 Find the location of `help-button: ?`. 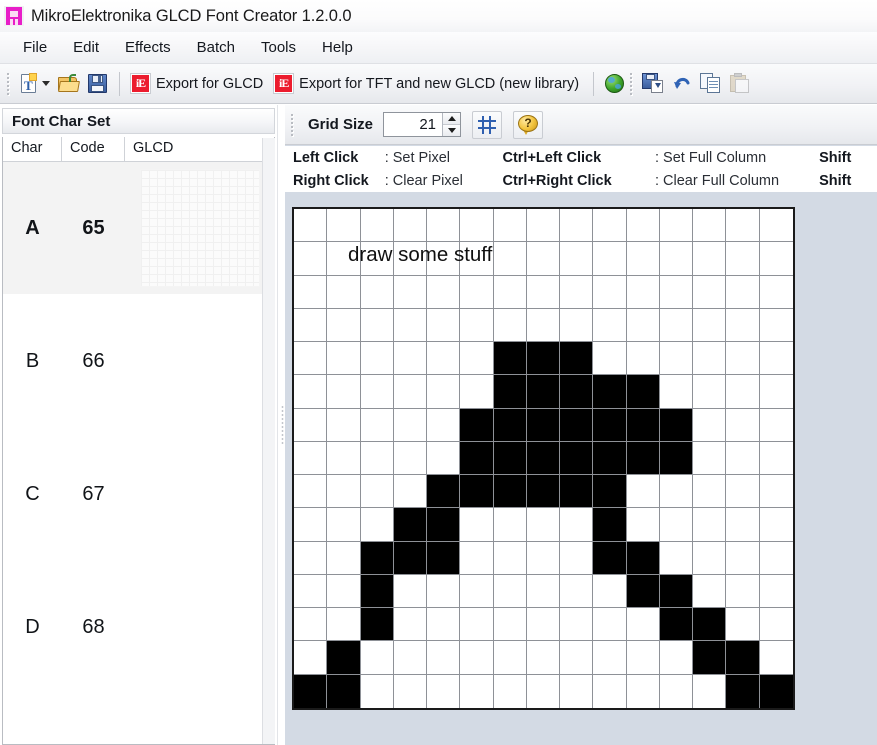

help-button: ? is located at coordinates (528, 124).